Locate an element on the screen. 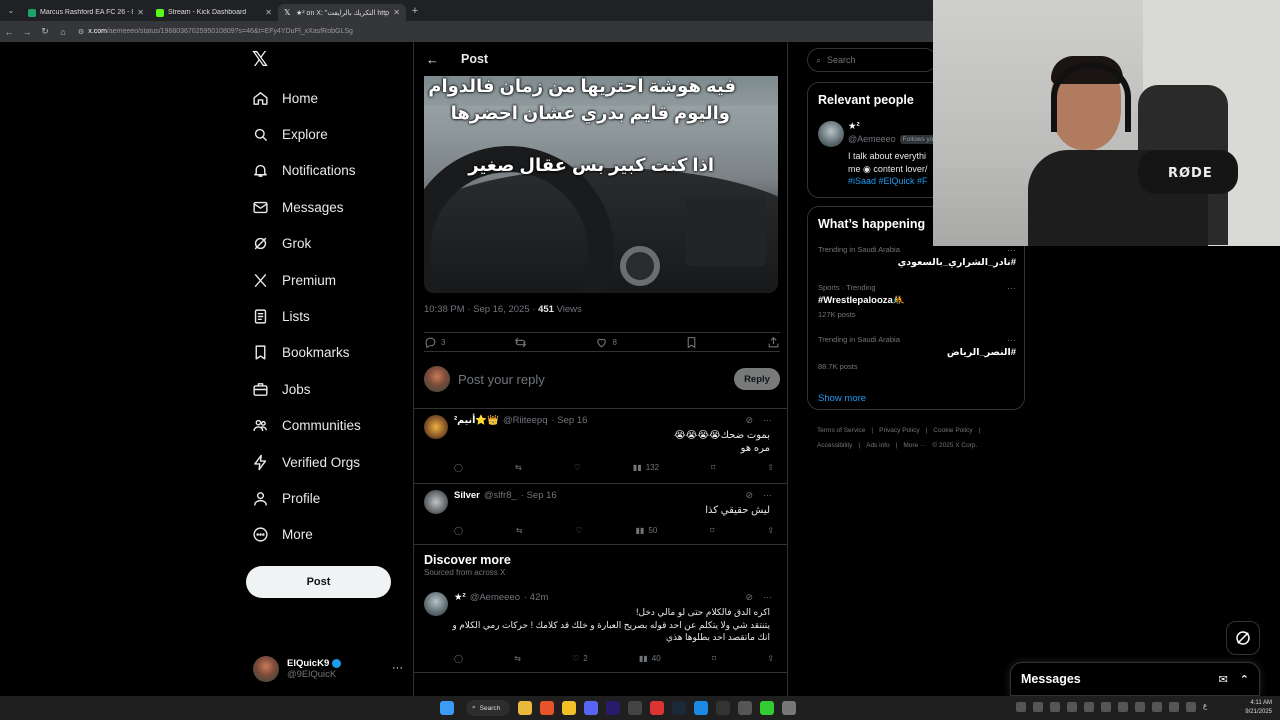  reply-author-handle: @Riiteepq is located at coordinates (525, 420).